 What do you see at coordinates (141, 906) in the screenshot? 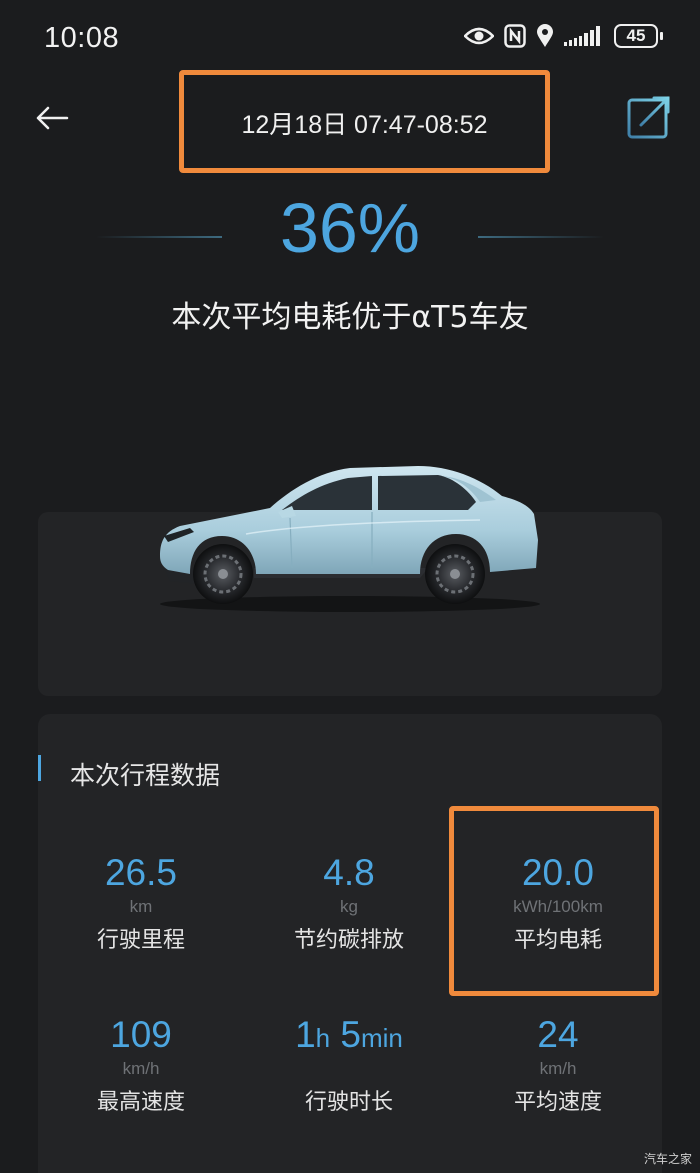
I see `stat-unit: km` at bounding box center [141, 906].